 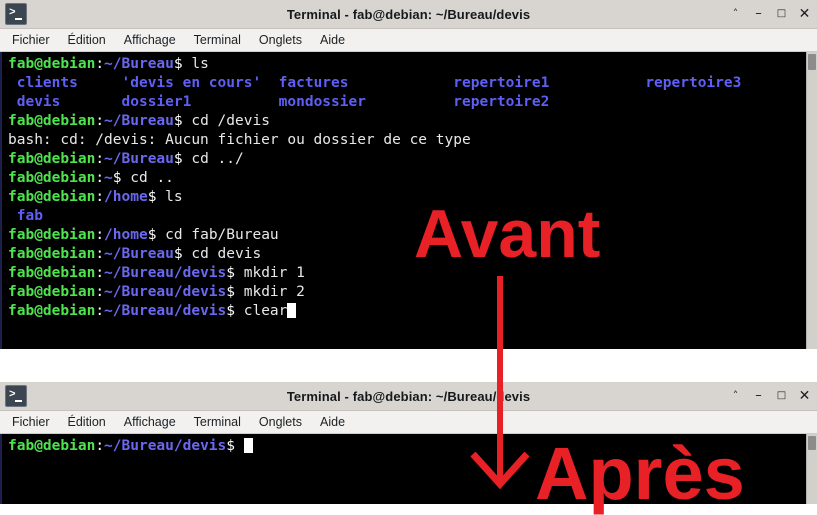 What do you see at coordinates (412, 64) in the screenshot?
I see `terminal-line: fab@debian:~/Bureau$ ls` at bounding box center [412, 64].